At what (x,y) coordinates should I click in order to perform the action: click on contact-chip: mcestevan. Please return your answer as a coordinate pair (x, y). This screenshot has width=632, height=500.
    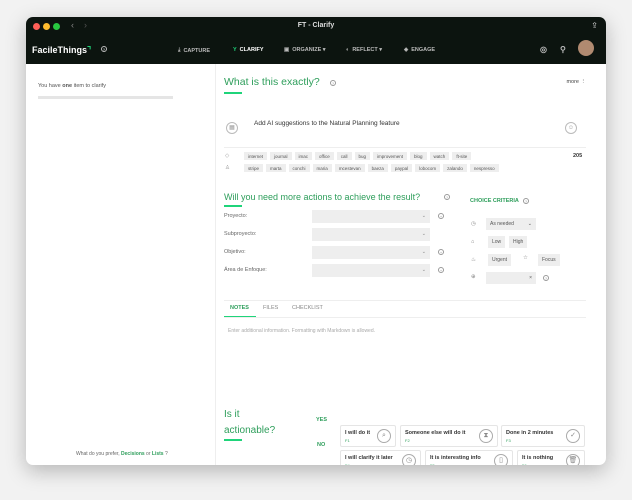
    Looking at the image, I should click on (349, 168).